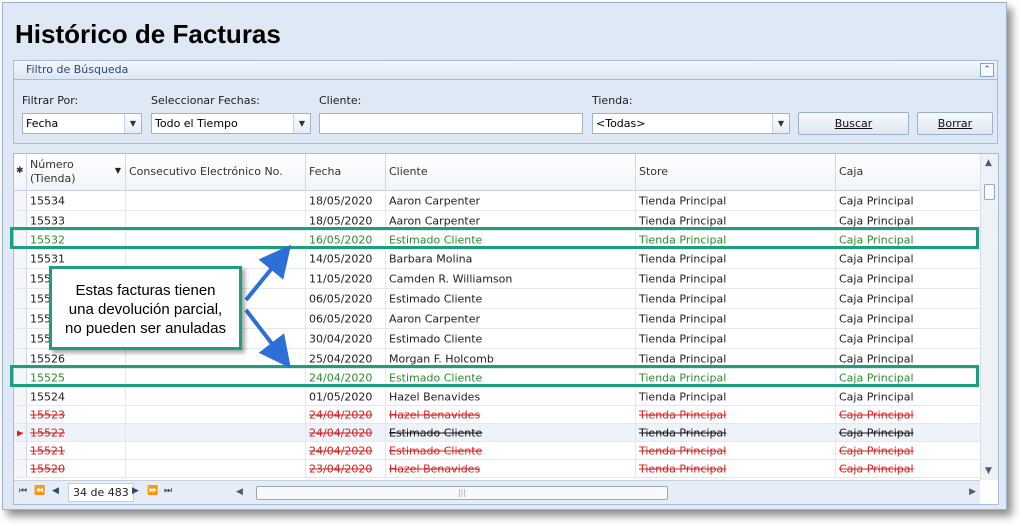 This screenshot has width=1023, height=526. I want to click on horizontal-scrollbar: ◀ ||| ▶, so click(606, 493).